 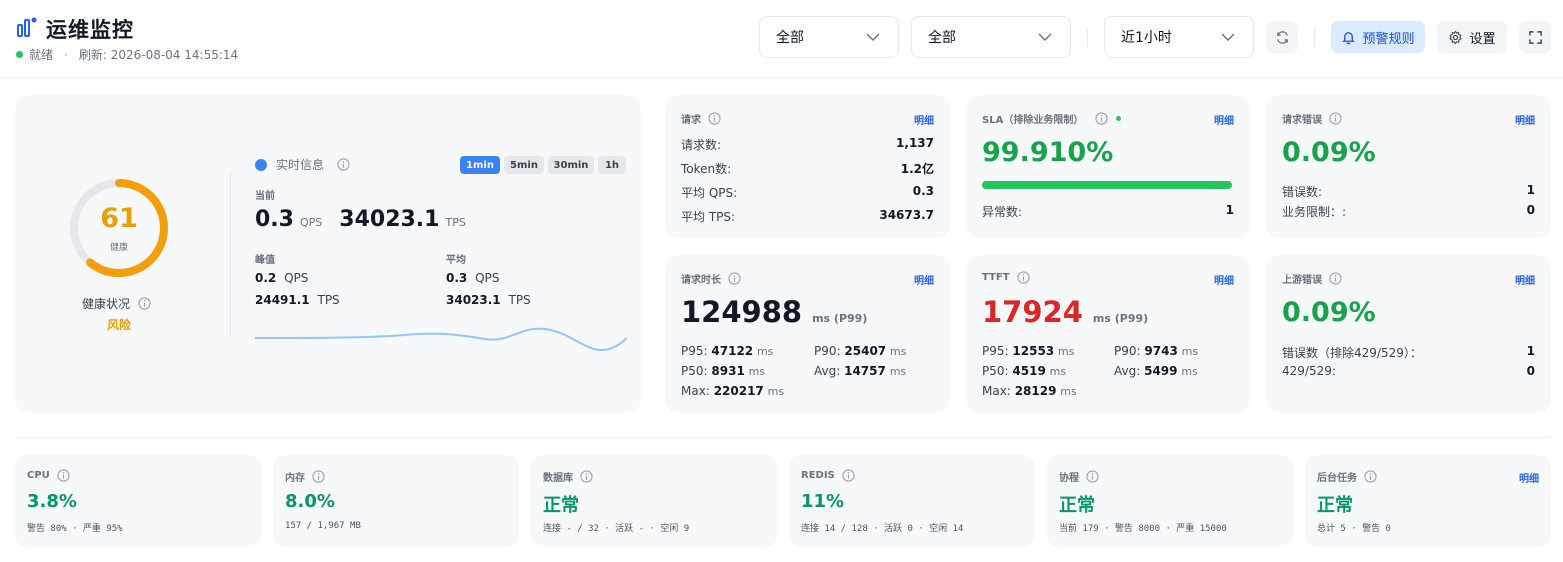 What do you see at coordinates (1029, 391) in the screenshot?
I see `ttft-max: Max: 28129 ms` at bounding box center [1029, 391].